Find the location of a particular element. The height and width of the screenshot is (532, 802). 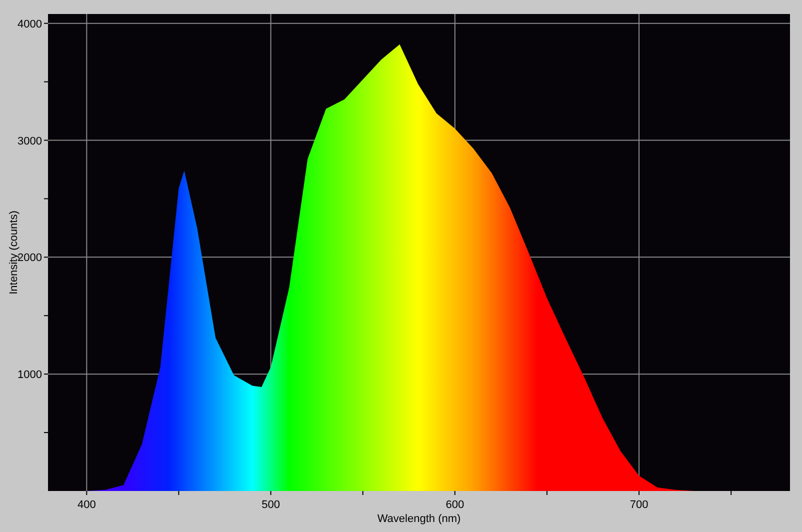

x-tick-label: 600 is located at coordinates (455, 505).